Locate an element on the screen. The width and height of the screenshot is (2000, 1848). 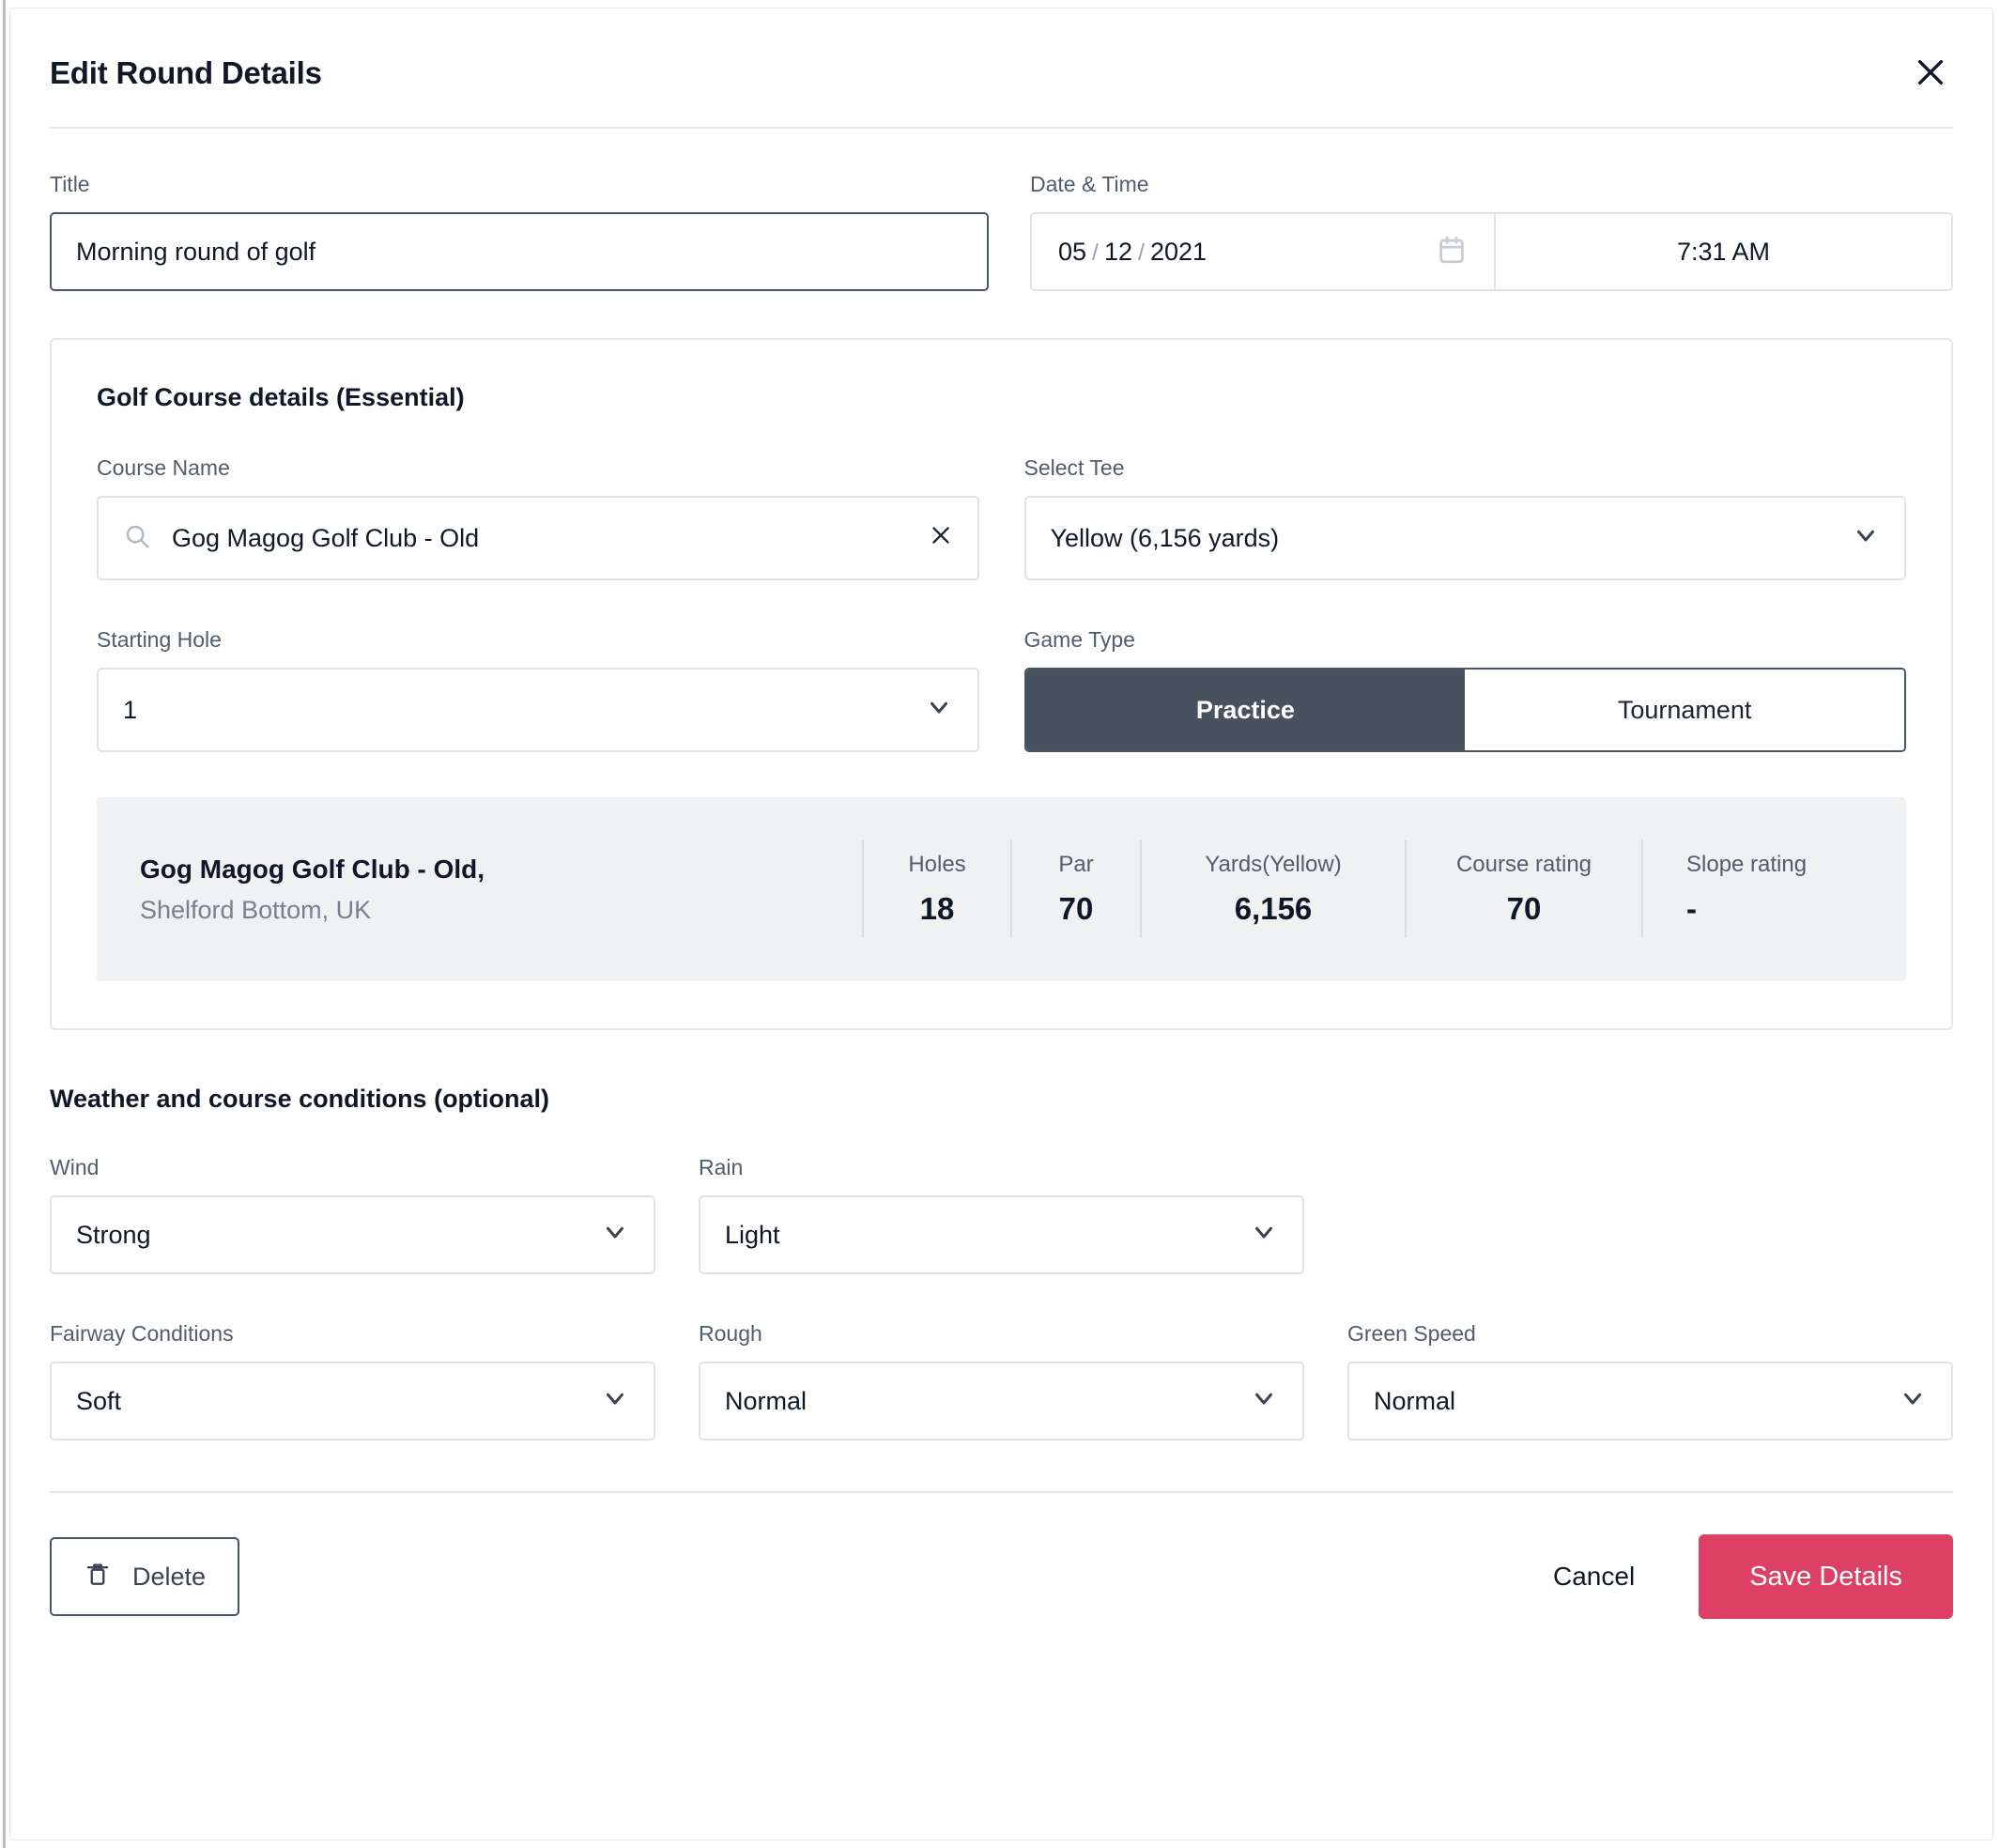
date-year: 2021 is located at coordinates (1178, 252).